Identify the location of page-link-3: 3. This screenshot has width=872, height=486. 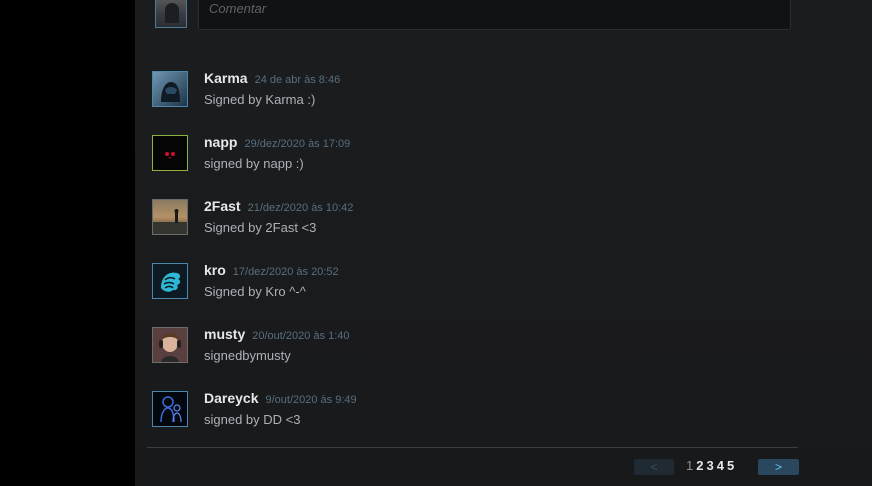
(709, 465).